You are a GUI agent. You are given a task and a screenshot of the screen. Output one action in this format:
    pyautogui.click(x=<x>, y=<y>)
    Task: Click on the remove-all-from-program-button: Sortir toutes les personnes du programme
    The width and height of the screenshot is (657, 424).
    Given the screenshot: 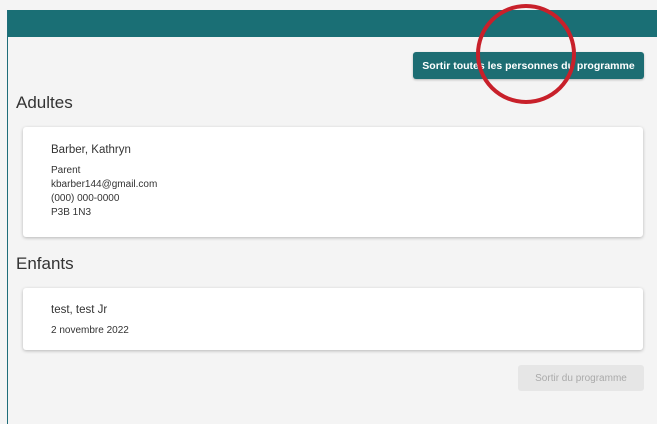 What is the action you would take?
    pyautogui.click(x=528, y=65)
    